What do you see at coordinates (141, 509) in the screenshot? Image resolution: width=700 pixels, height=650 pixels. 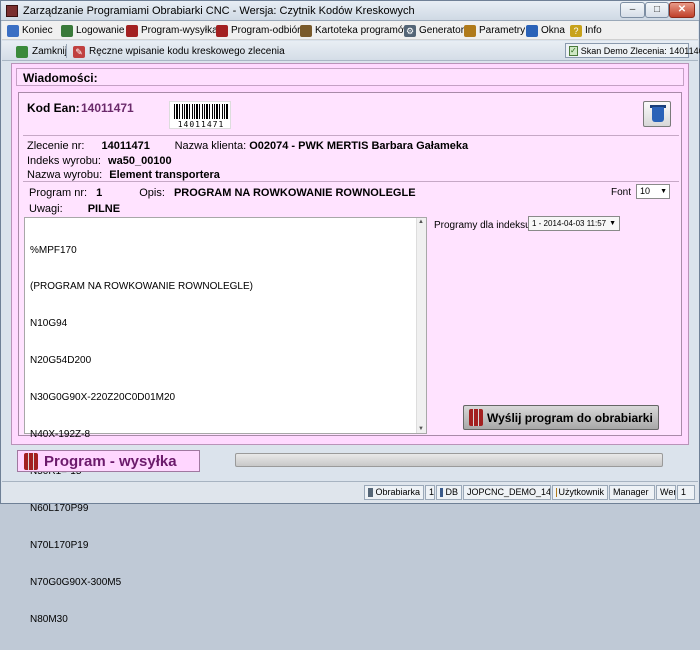 I see `code-line: N60L170P99` at bounding box center [141, 509].